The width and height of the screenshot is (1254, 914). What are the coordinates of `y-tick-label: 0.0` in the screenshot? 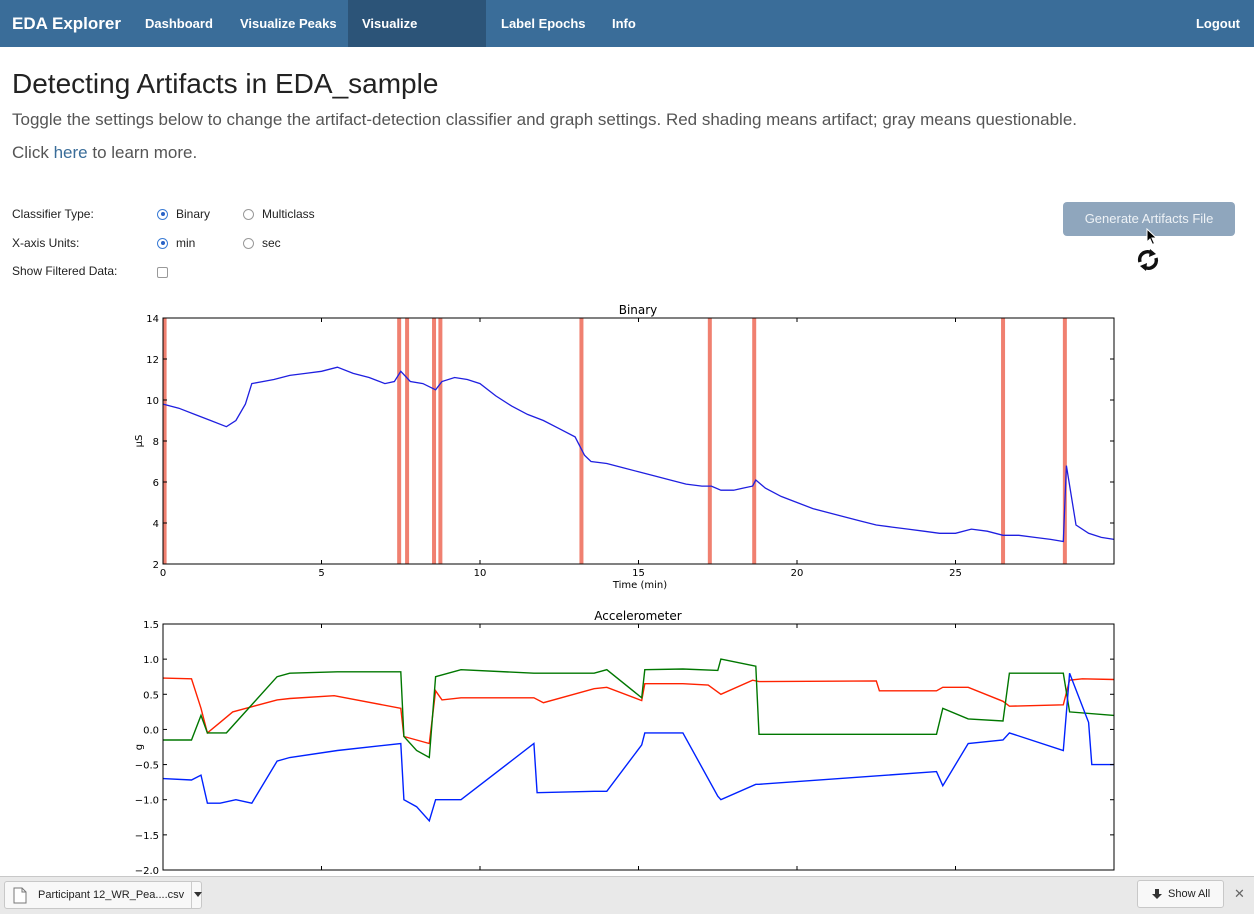 It's located at (151, 730).